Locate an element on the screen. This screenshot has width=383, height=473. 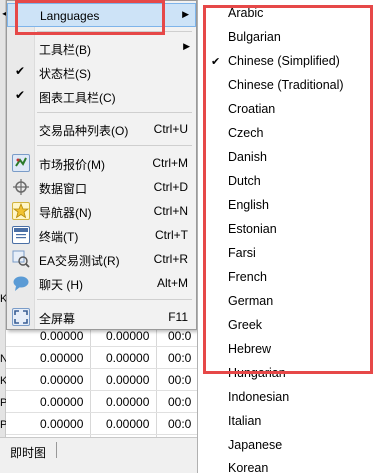
menu-item-languages: Languages ▶ is located at coordinates (101, 15).